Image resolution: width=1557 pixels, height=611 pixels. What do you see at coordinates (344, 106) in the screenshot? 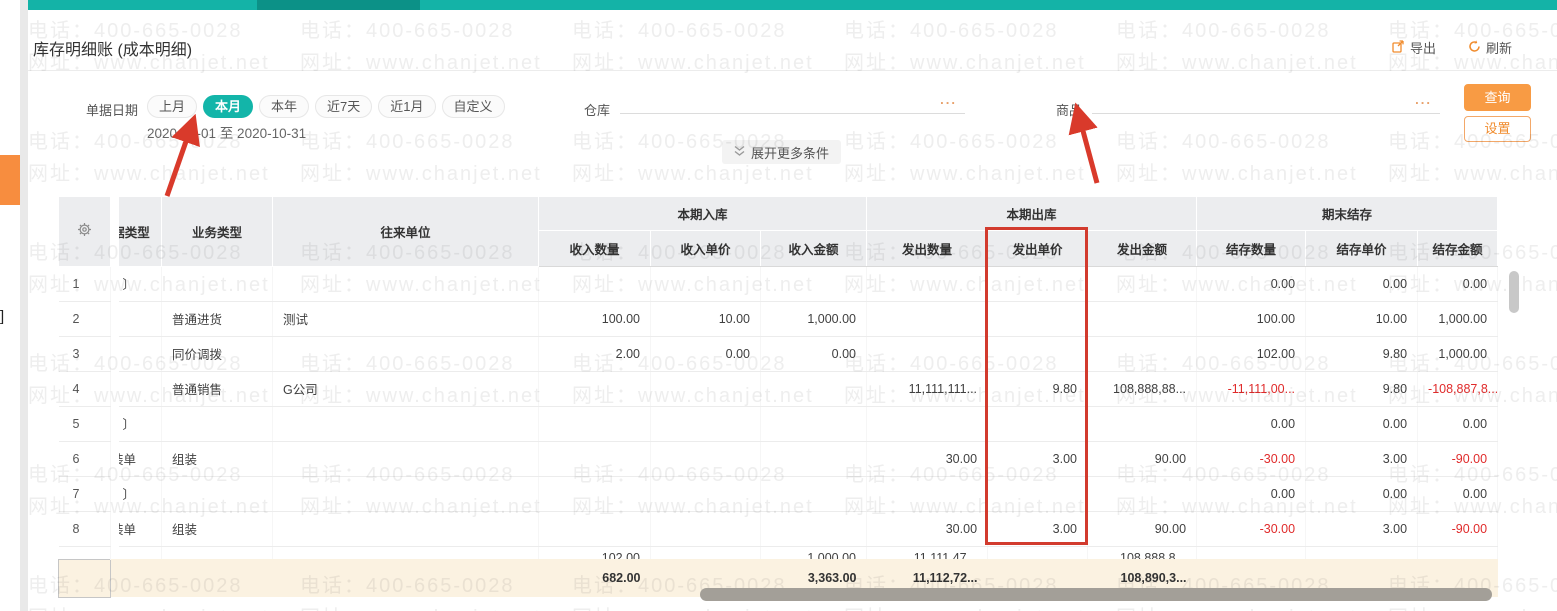
I see `date-option-4: 近7天` at bounding box center [344, 106].